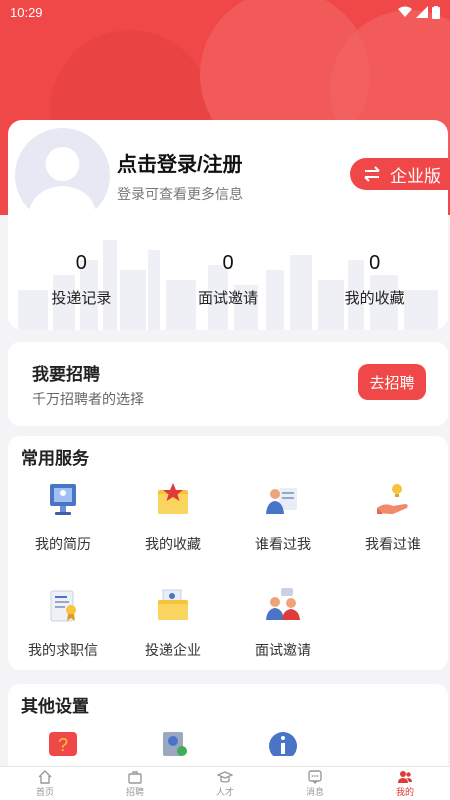  I want to click on setting-help: ?, so click(63, 744).